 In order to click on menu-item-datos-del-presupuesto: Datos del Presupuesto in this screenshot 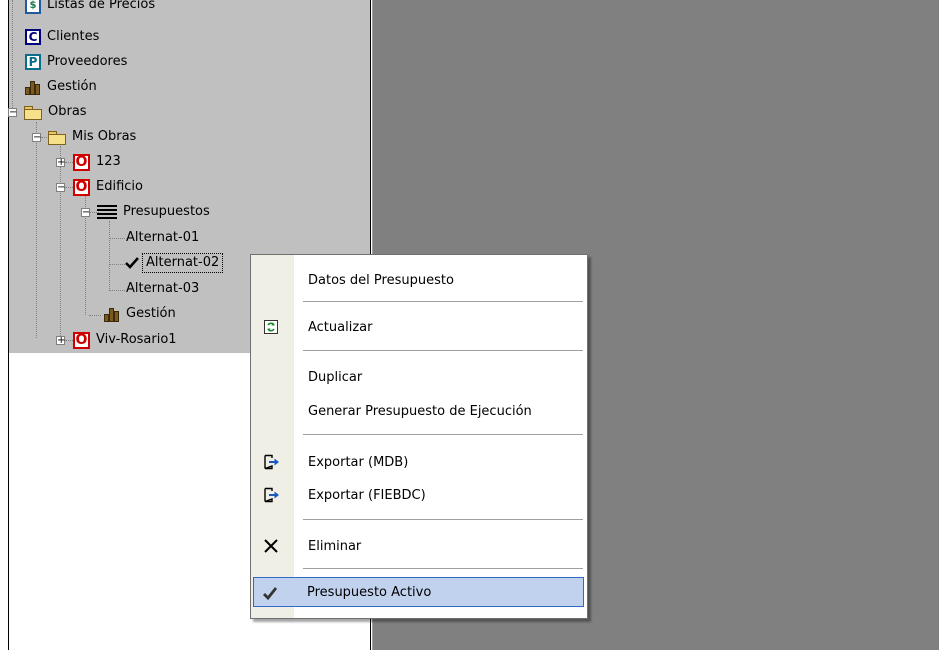, I will do `click(418, 280)`.